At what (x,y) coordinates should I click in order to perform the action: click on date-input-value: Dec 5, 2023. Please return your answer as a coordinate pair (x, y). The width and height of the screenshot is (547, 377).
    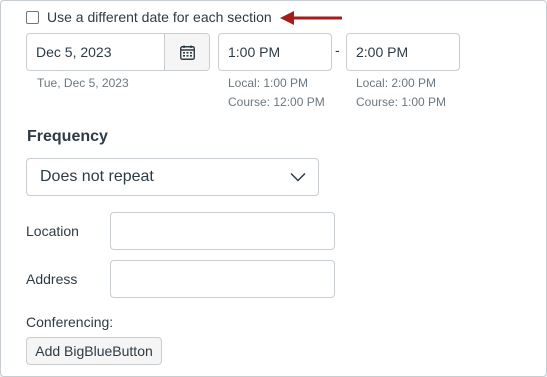
    Looking at the image, I should click on (95, 52).